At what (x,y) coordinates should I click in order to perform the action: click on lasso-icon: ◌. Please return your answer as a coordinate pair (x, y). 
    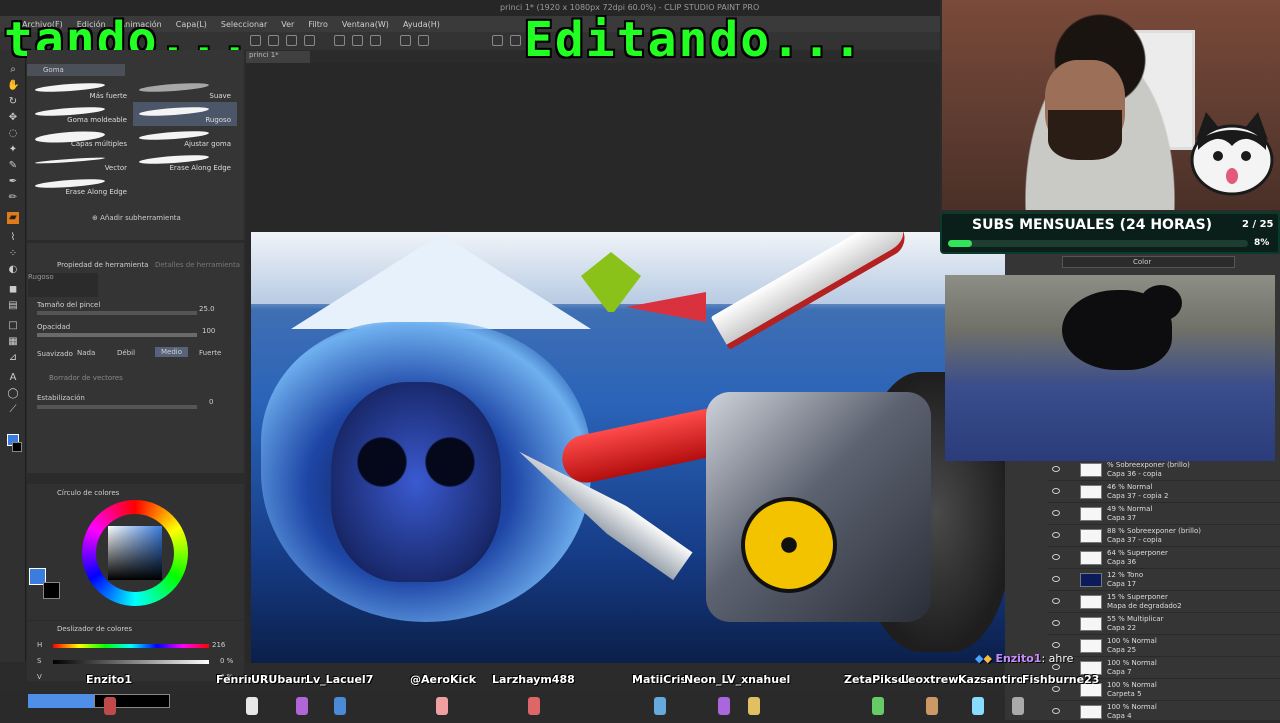
    Looking at the image, I should click on (13, 134).